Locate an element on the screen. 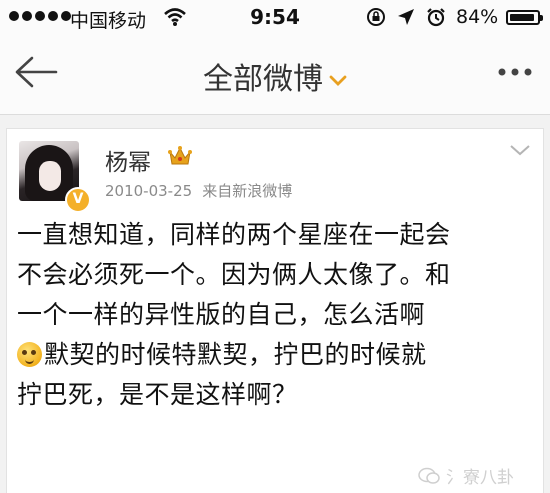 The image size is (550, 493). post-line: 拧巴死，是不是这样啊？ is located at coordinates (157, 394).